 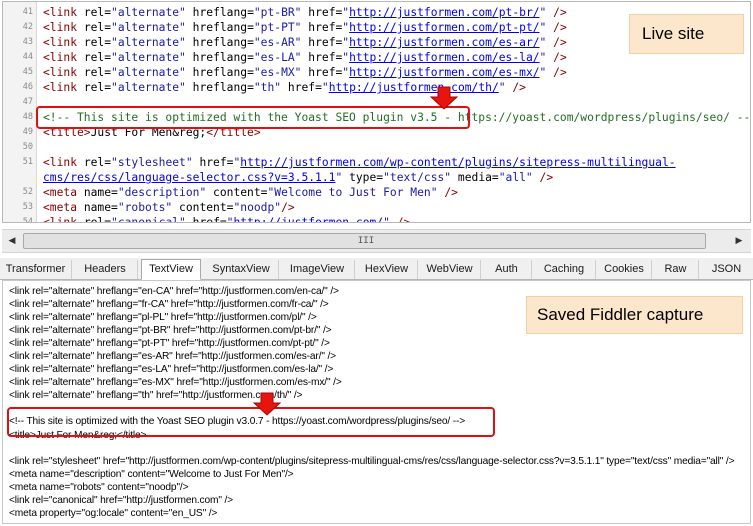 What do you see at coordinates (475, 177) in the screenshot?
I see `source-token: media=` at bounding box center [475, 177].